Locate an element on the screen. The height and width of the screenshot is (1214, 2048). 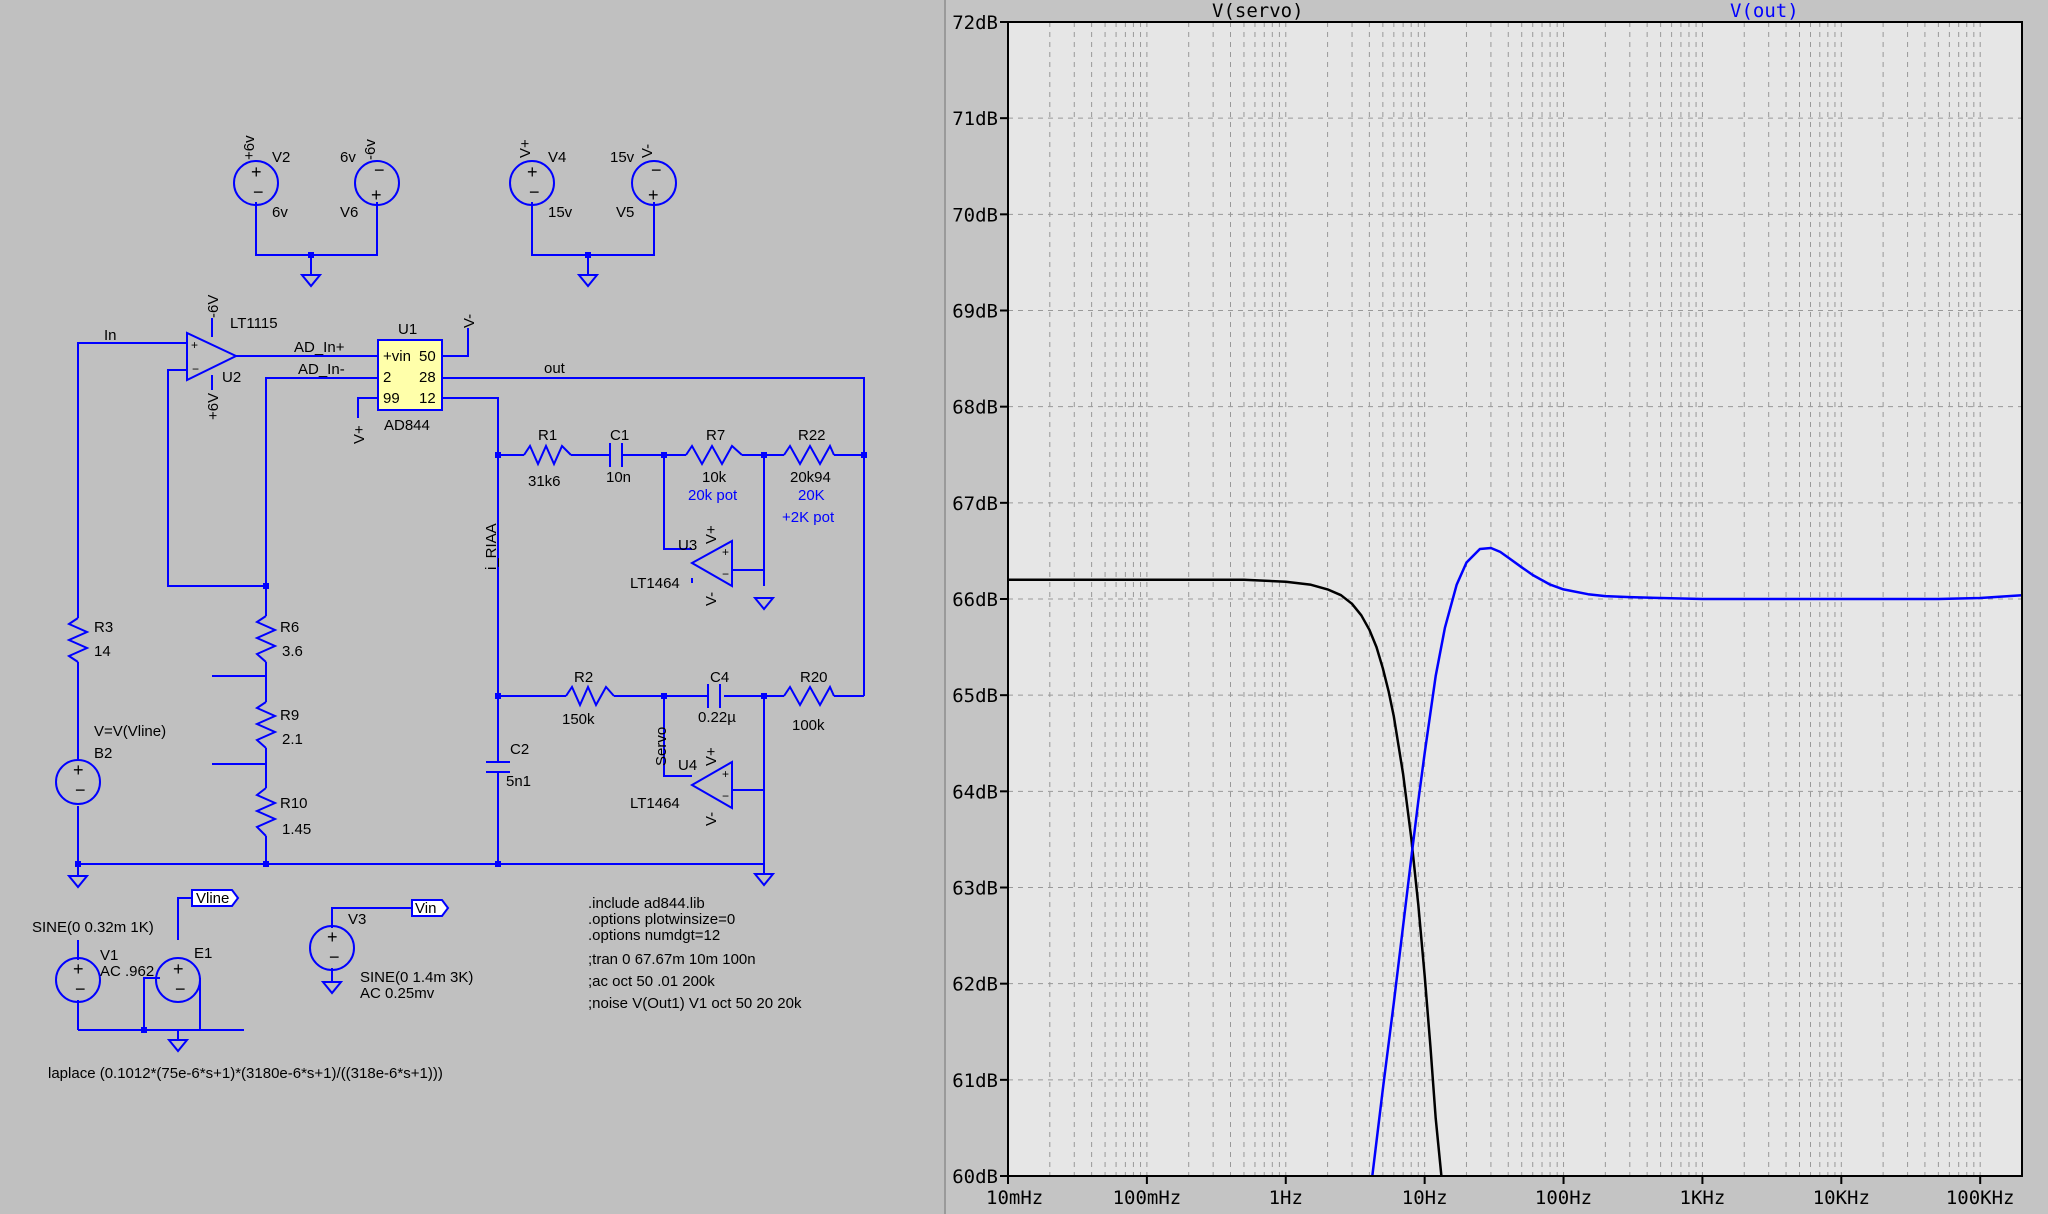
r1-value: 31k6 is located at coordinates (544, 481).